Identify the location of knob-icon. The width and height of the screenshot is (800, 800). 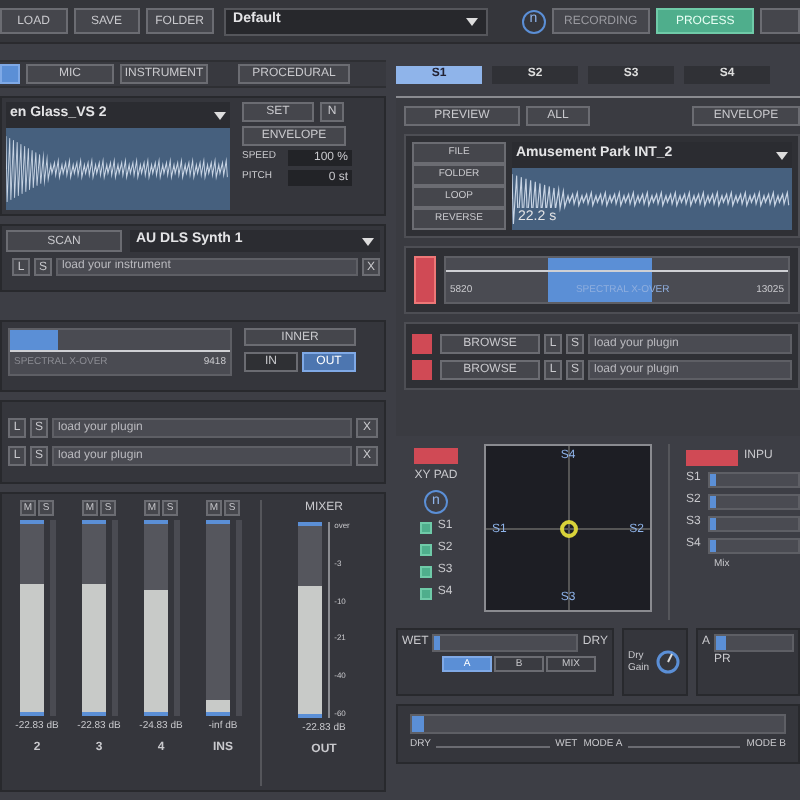
(667, 662).